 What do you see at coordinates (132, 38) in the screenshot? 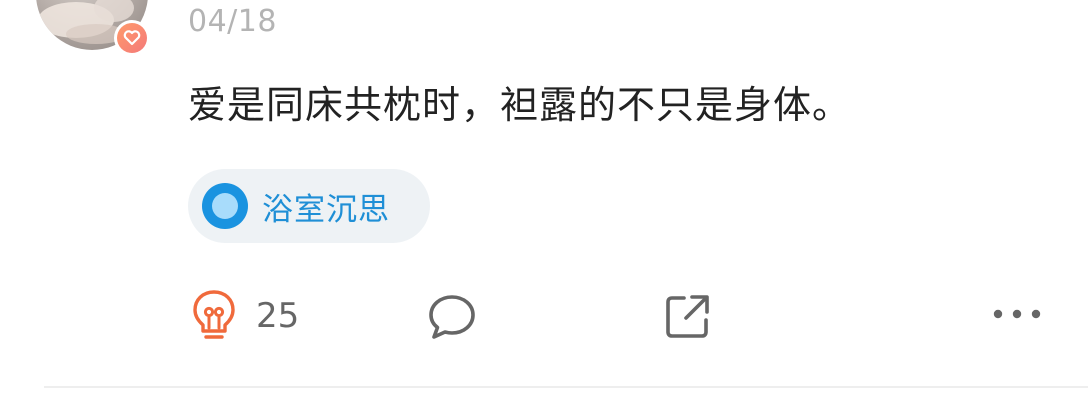
I see `heart-badge-icon` at bounding box center [132, 38].